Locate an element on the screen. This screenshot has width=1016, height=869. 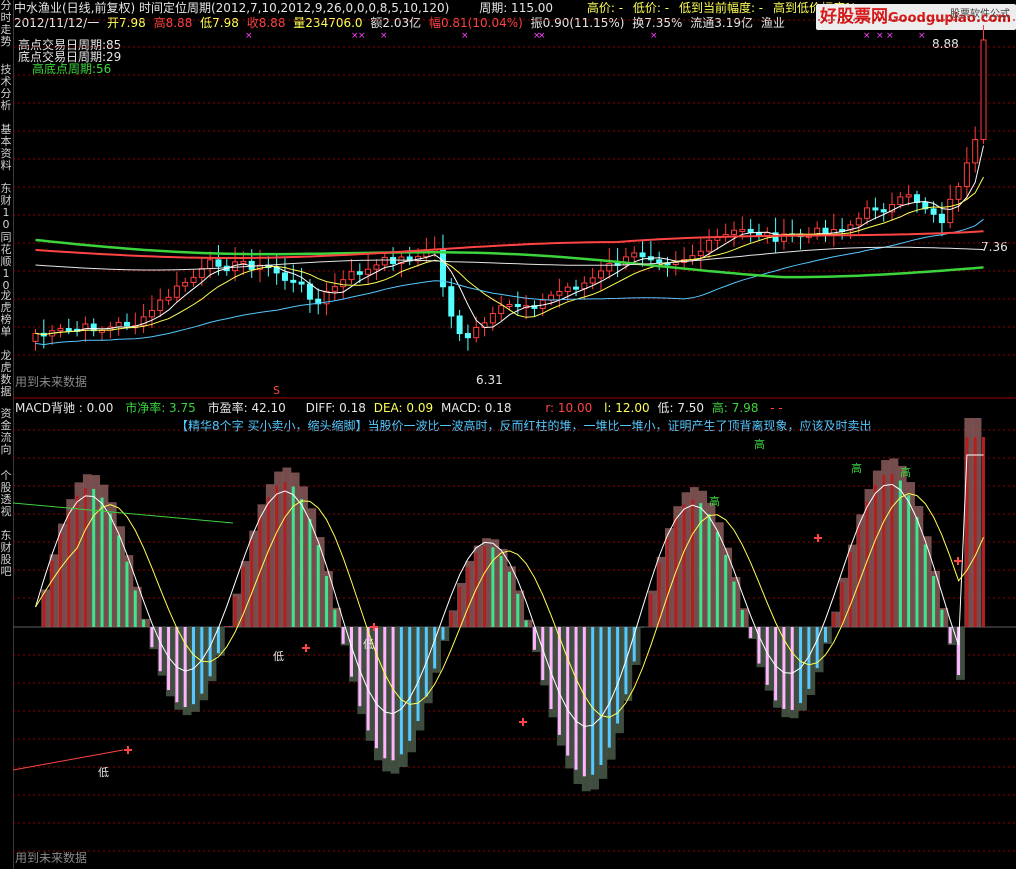
sidebar-tab-3: 东财10 is located at coordinates (6, 207).